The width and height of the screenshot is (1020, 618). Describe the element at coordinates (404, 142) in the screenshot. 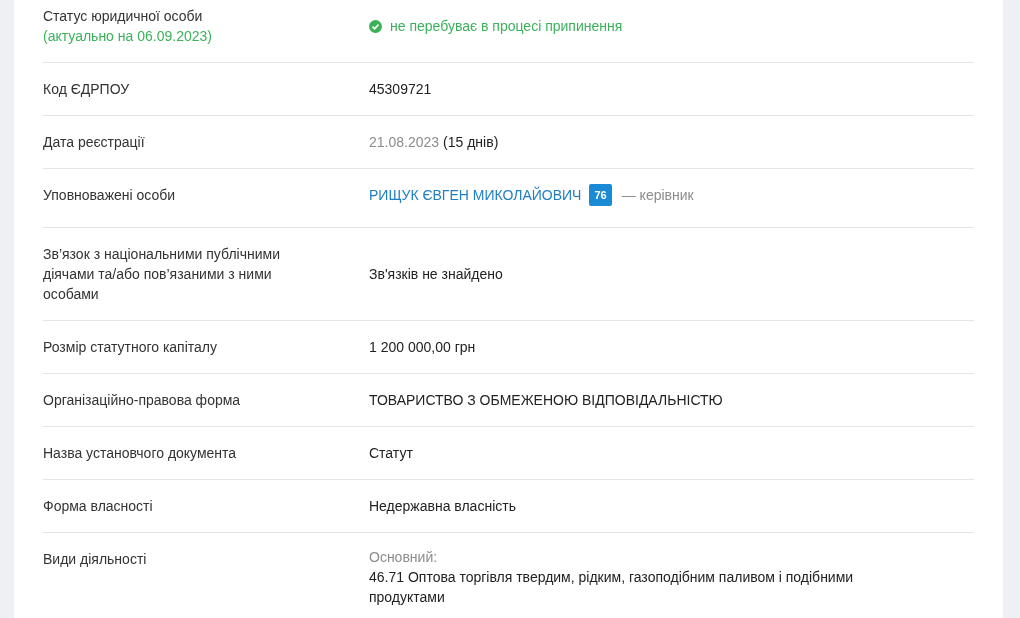

I see `date-value: 21.08.2023` at that location.